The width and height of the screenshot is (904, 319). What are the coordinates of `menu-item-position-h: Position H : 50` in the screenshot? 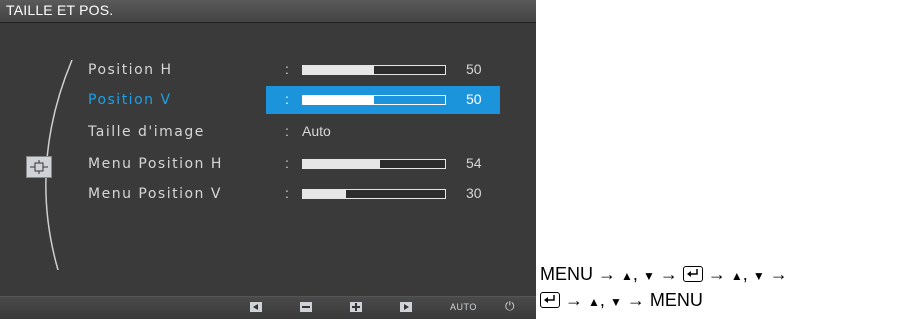 It's located at (290, 70).